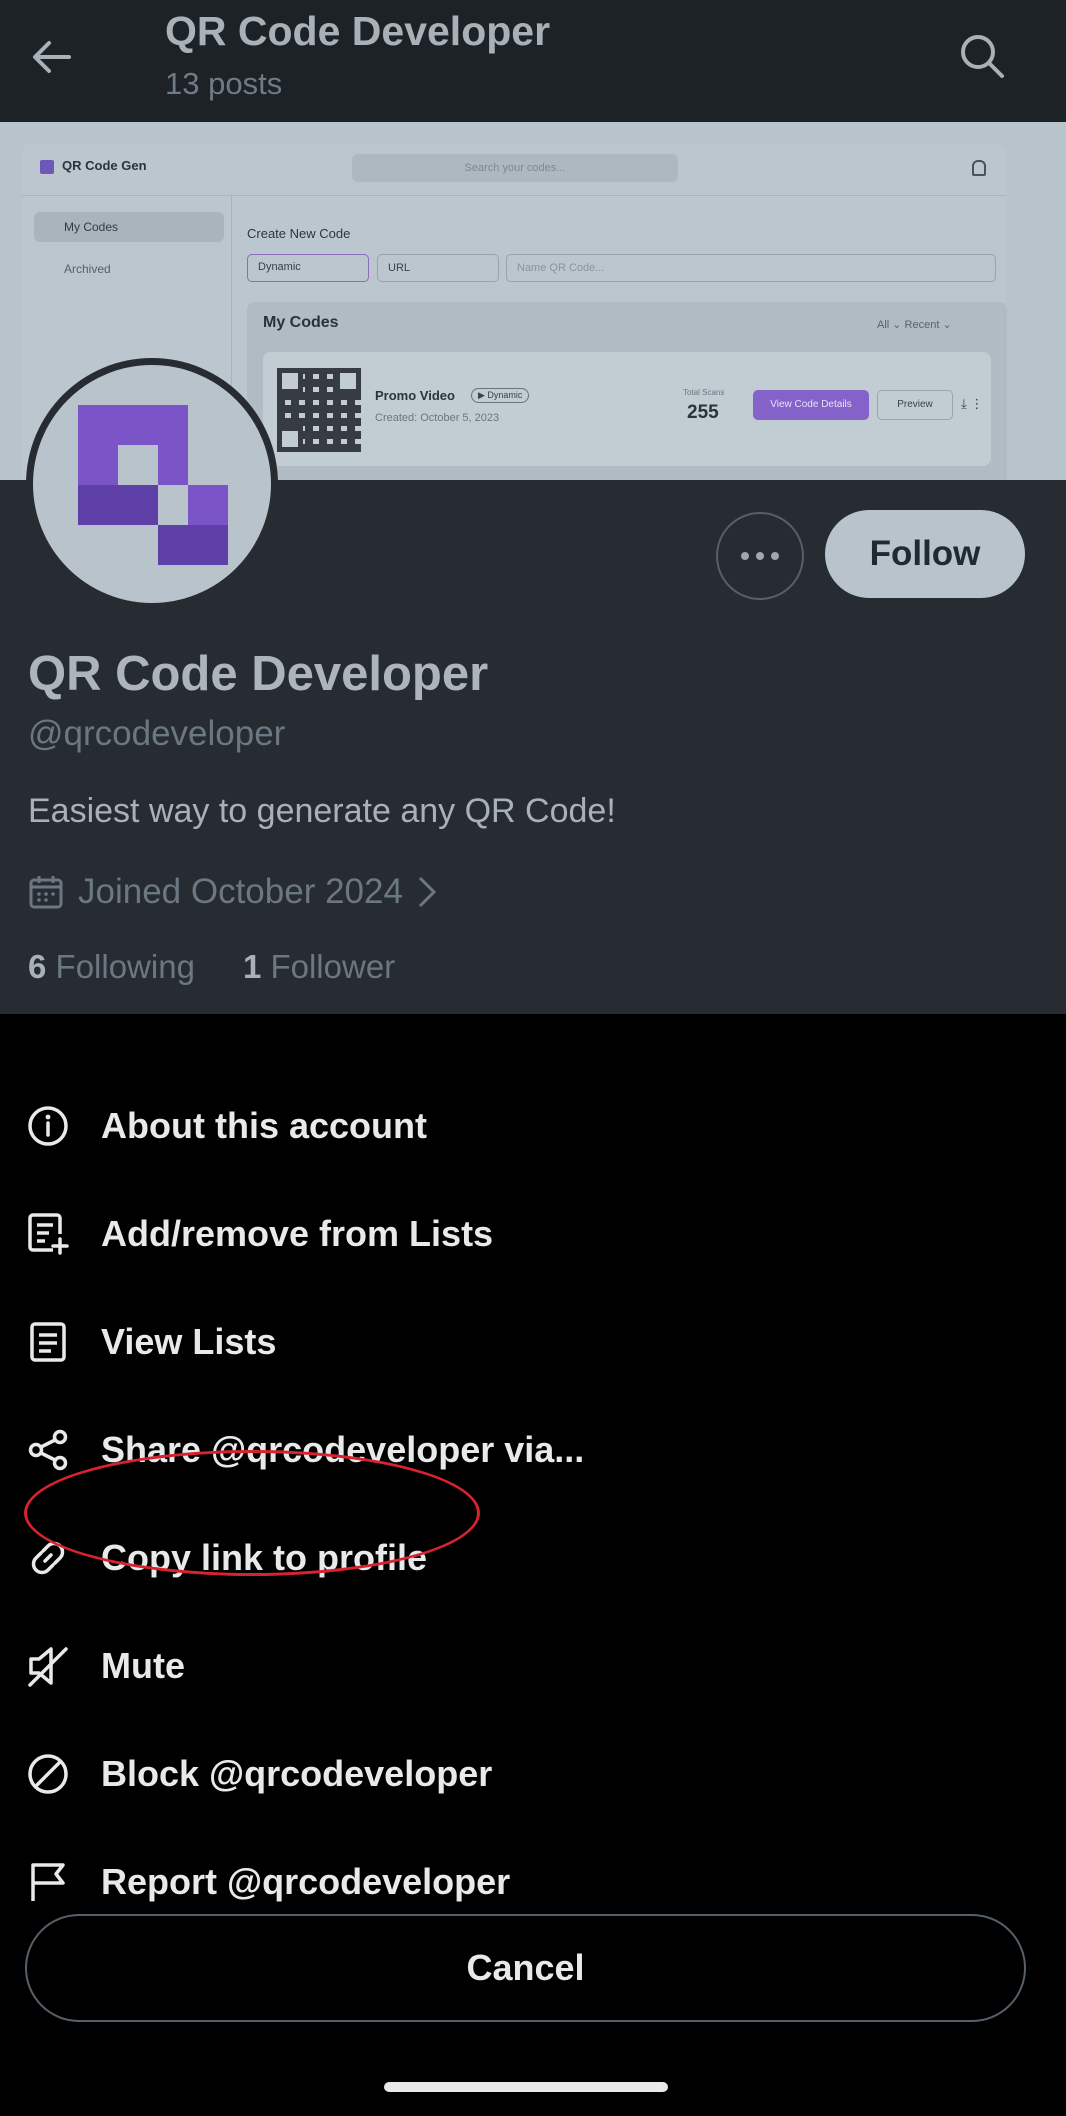 The height and width of the screenshot is (2116, 1066). Describe the element at coordinates (125, 966) in the screenshot. I see `following-label: Following` at that location.